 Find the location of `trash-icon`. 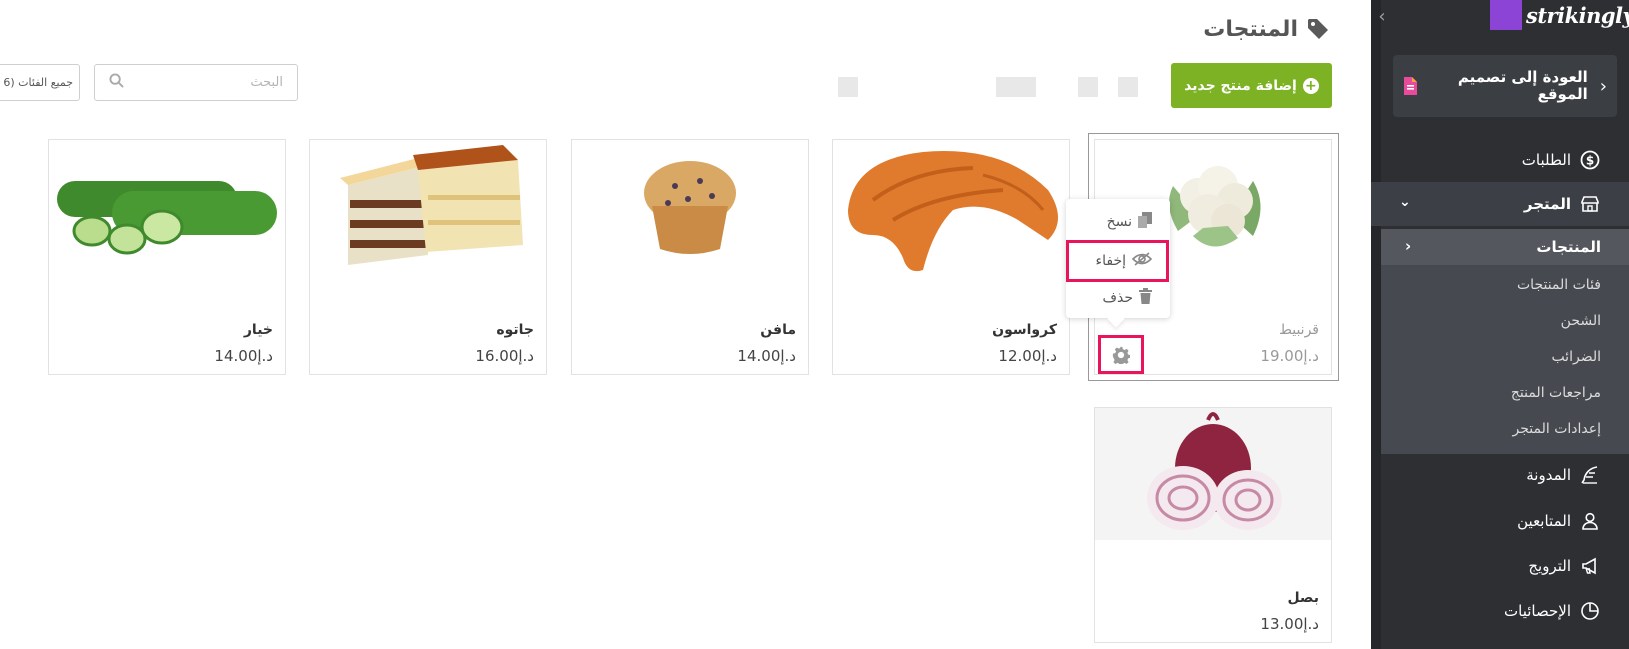

trash-icon is located at coordinates (1145, 298).